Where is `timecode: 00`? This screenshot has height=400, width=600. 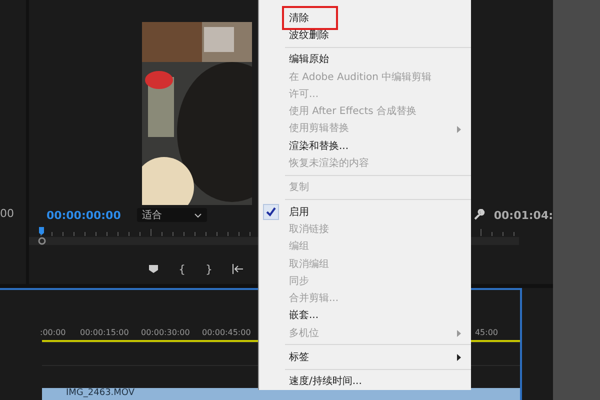
timecode: 00 is located at coordinates (7, 213).